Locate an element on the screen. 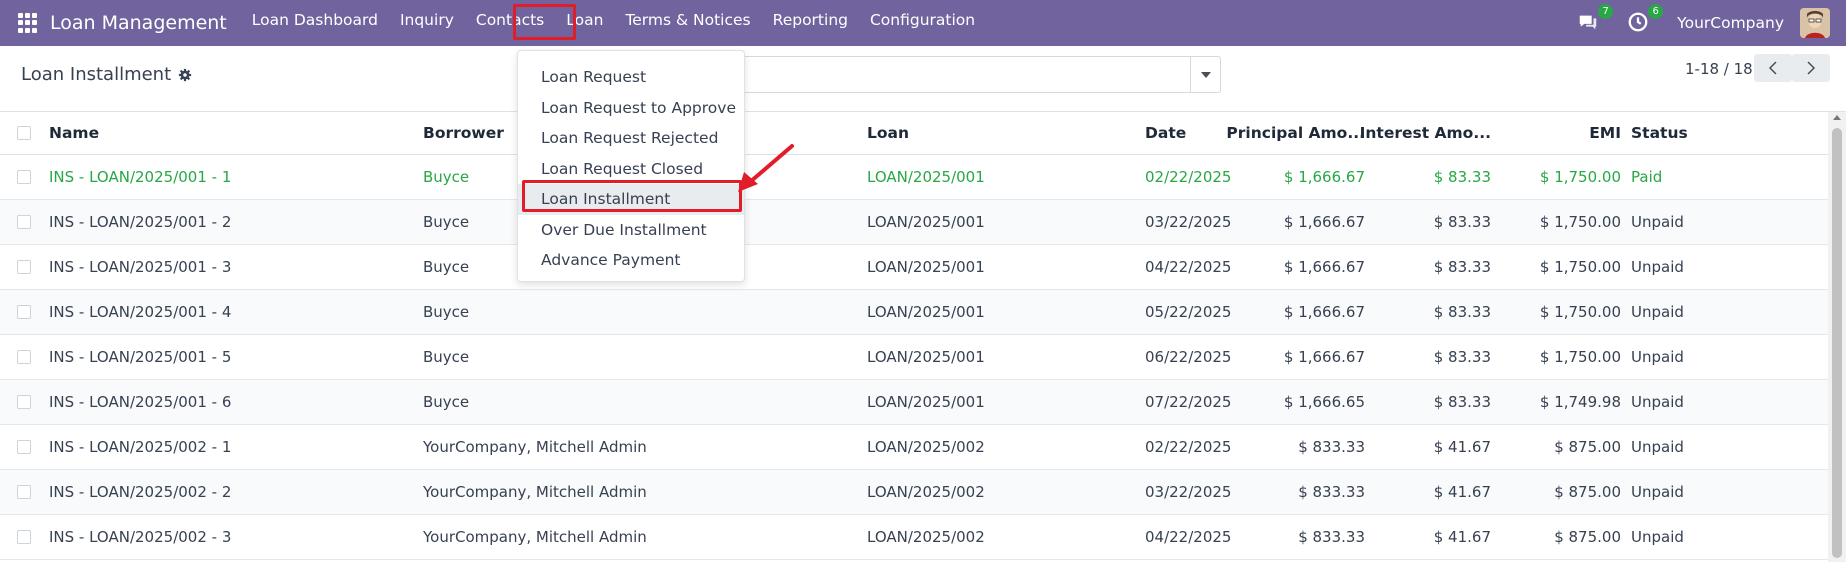 This screenshot has width=1846, height=562. scroll-up-arrow-icon is located at coordinates (1837, 117).